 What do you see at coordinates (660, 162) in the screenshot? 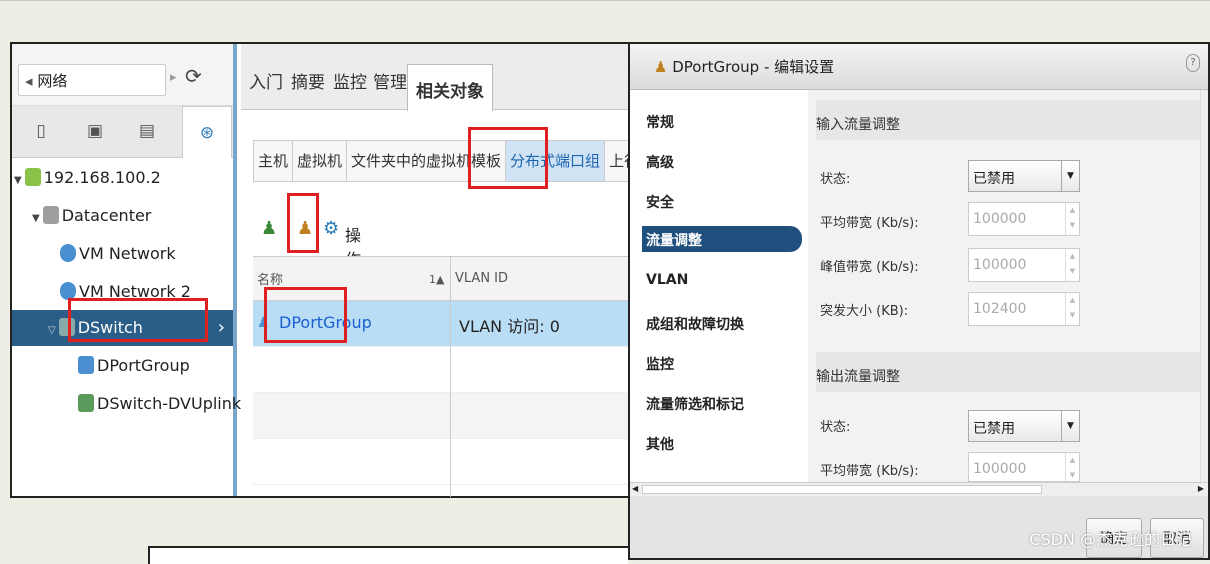
I see `nav-advanced: 高级` at bounding box center [660, 162].